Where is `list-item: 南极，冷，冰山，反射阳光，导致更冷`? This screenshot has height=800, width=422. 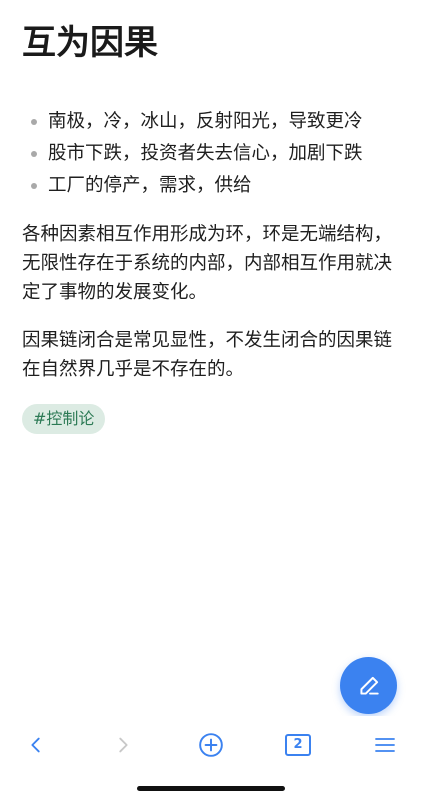 list-item: 南极，冷，冰山，反射阳光，导致更冷 is located at coordinates (192, 122).